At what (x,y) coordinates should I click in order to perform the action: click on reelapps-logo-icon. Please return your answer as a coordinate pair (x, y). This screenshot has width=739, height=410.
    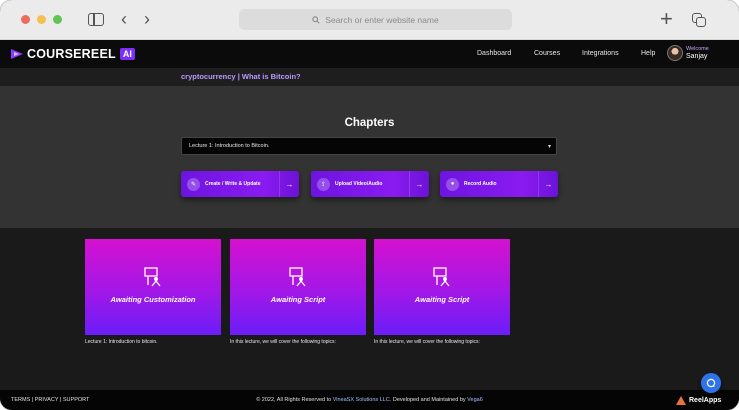
    Looking at the image, I should click on (681, 400).